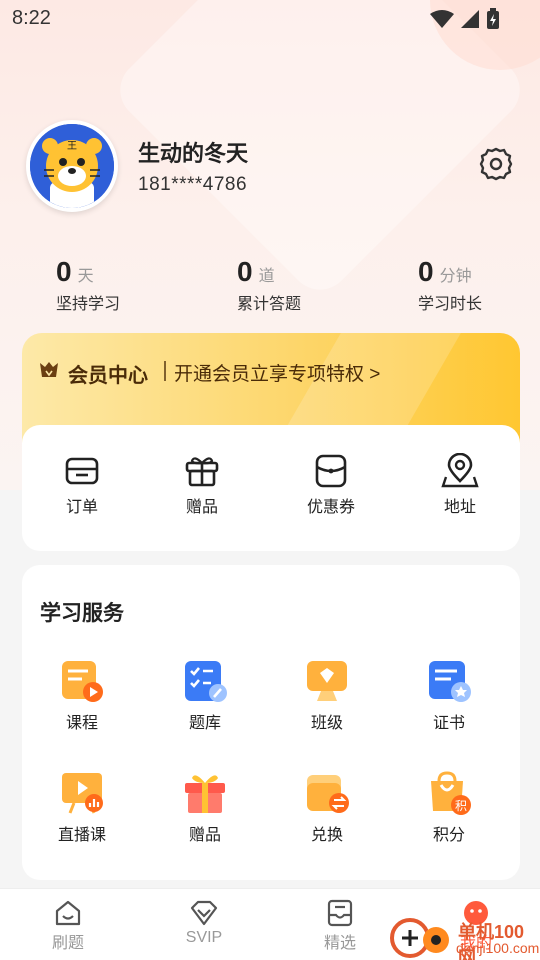 This screenshot has height=960, width=540. What do you see at coordinates (326, 723) in the screenshot?
I see `service-label: 班级` at bounding box center [326, 723].